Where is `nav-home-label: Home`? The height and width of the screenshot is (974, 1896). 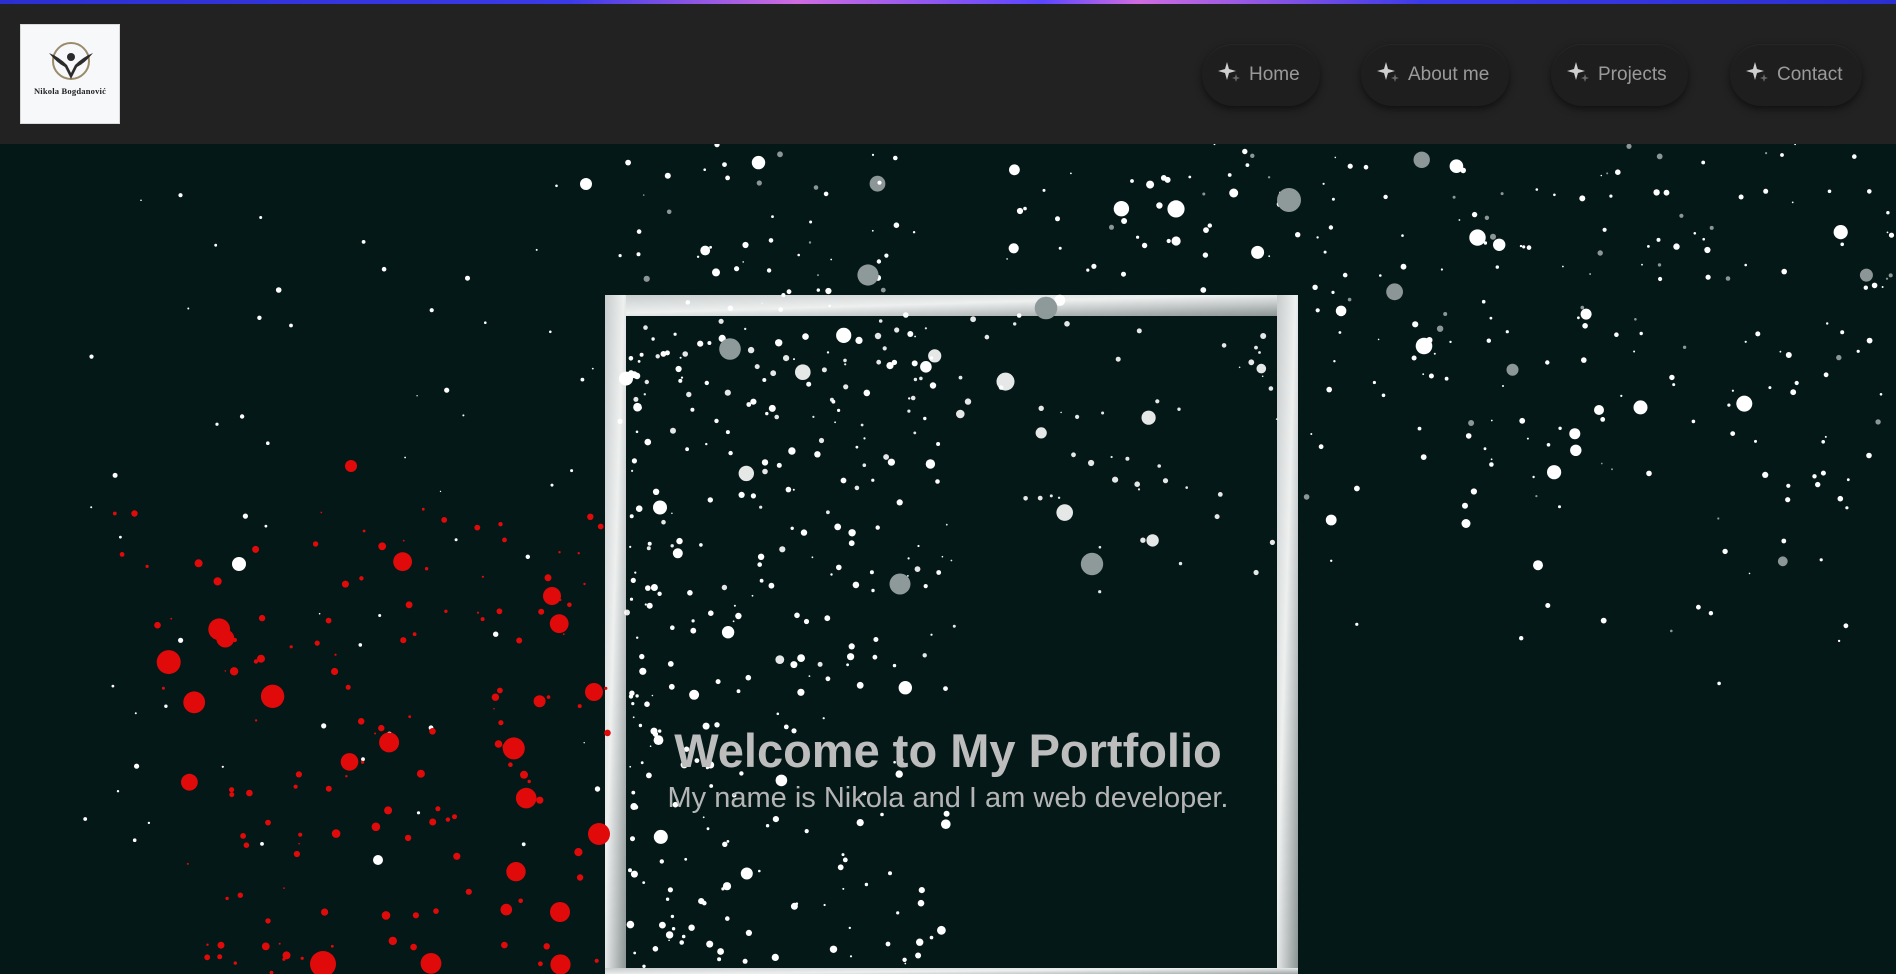 nav-home-label: Home is located at coordinates (1274, 74).